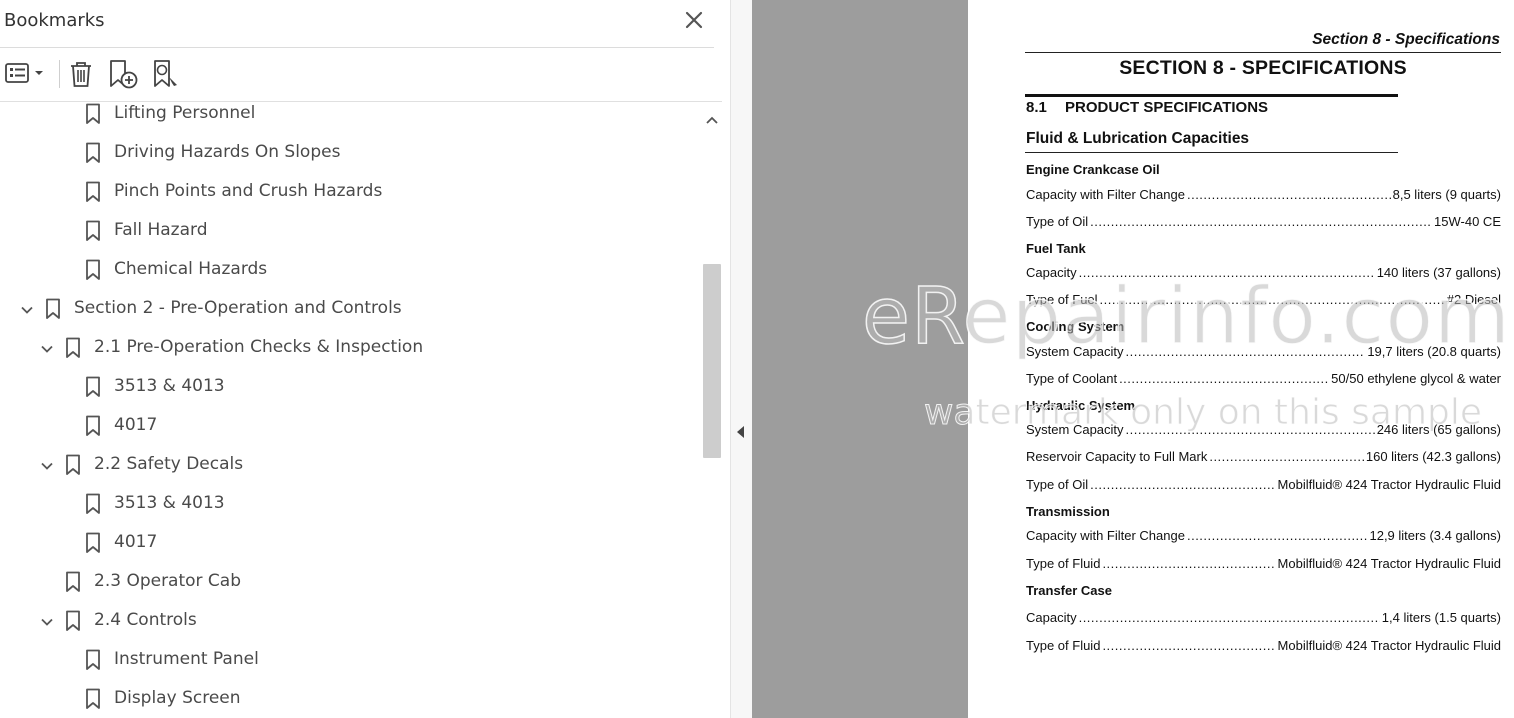 Image resolution: width=1514 pixels, height=718 pixels. Describe the element at coordinates (1203, 413) in the screenshot. I see `watermark-note: watermark only on this sample` at that location.